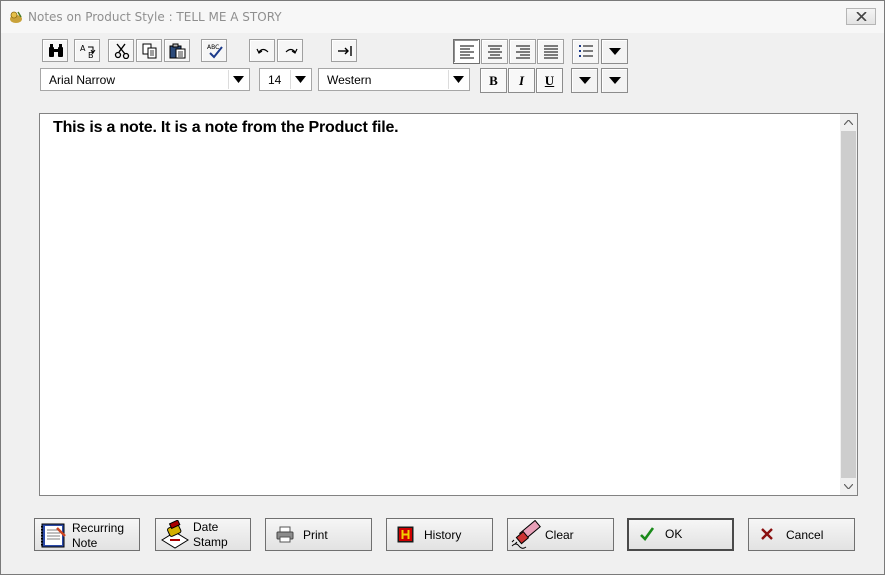  I want to click on align-center-icon, so click(495, 52).